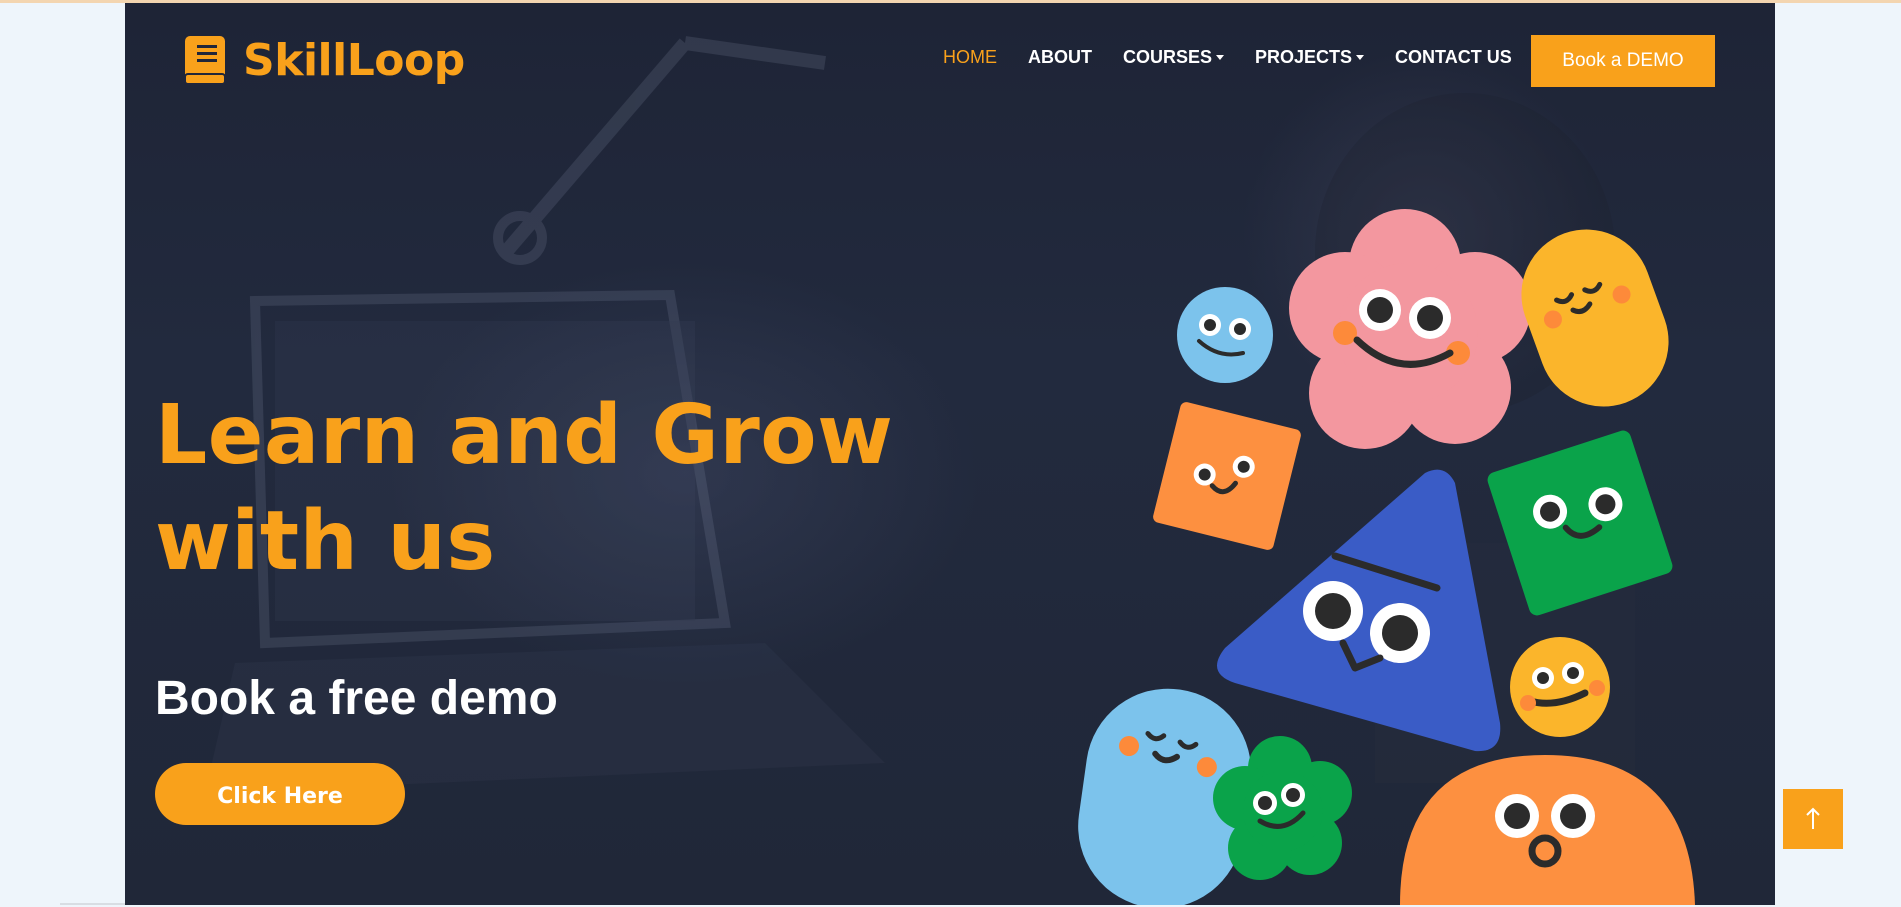 The image size is (1901, 907). I want to click on yellow-circle-character, so click(1560, 687).